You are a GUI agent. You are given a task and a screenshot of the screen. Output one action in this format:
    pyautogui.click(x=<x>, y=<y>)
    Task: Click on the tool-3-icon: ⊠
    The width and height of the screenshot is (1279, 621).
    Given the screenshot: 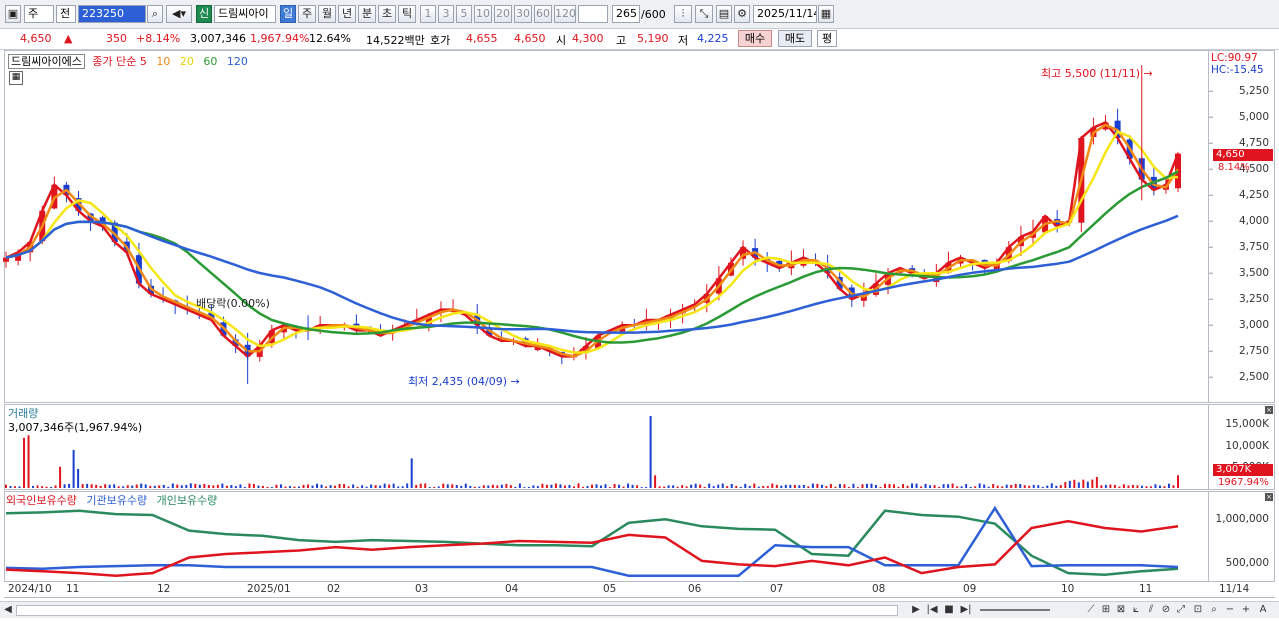 What is the action you would take?
    pyautogui.click(x=1121, y=610)
    